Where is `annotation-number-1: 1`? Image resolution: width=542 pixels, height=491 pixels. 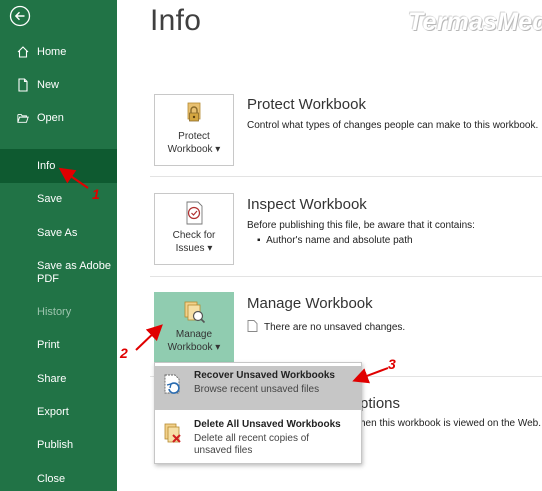 annotation-number-1: 1 is located at coordinates (96, 194).